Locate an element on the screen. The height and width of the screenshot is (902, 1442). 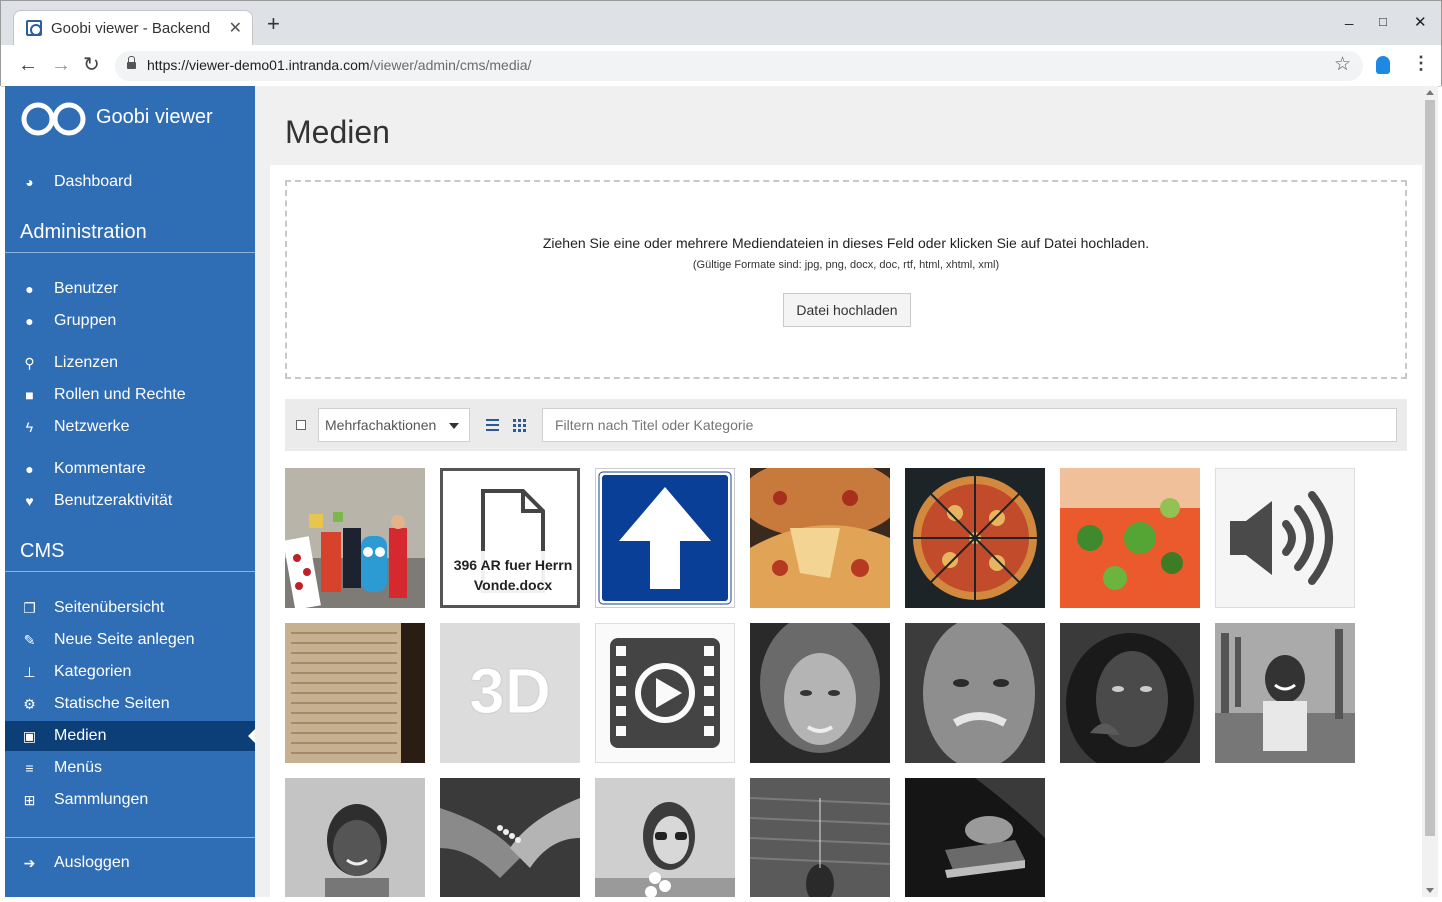
lock-icon is located at coordinates (131, 63).